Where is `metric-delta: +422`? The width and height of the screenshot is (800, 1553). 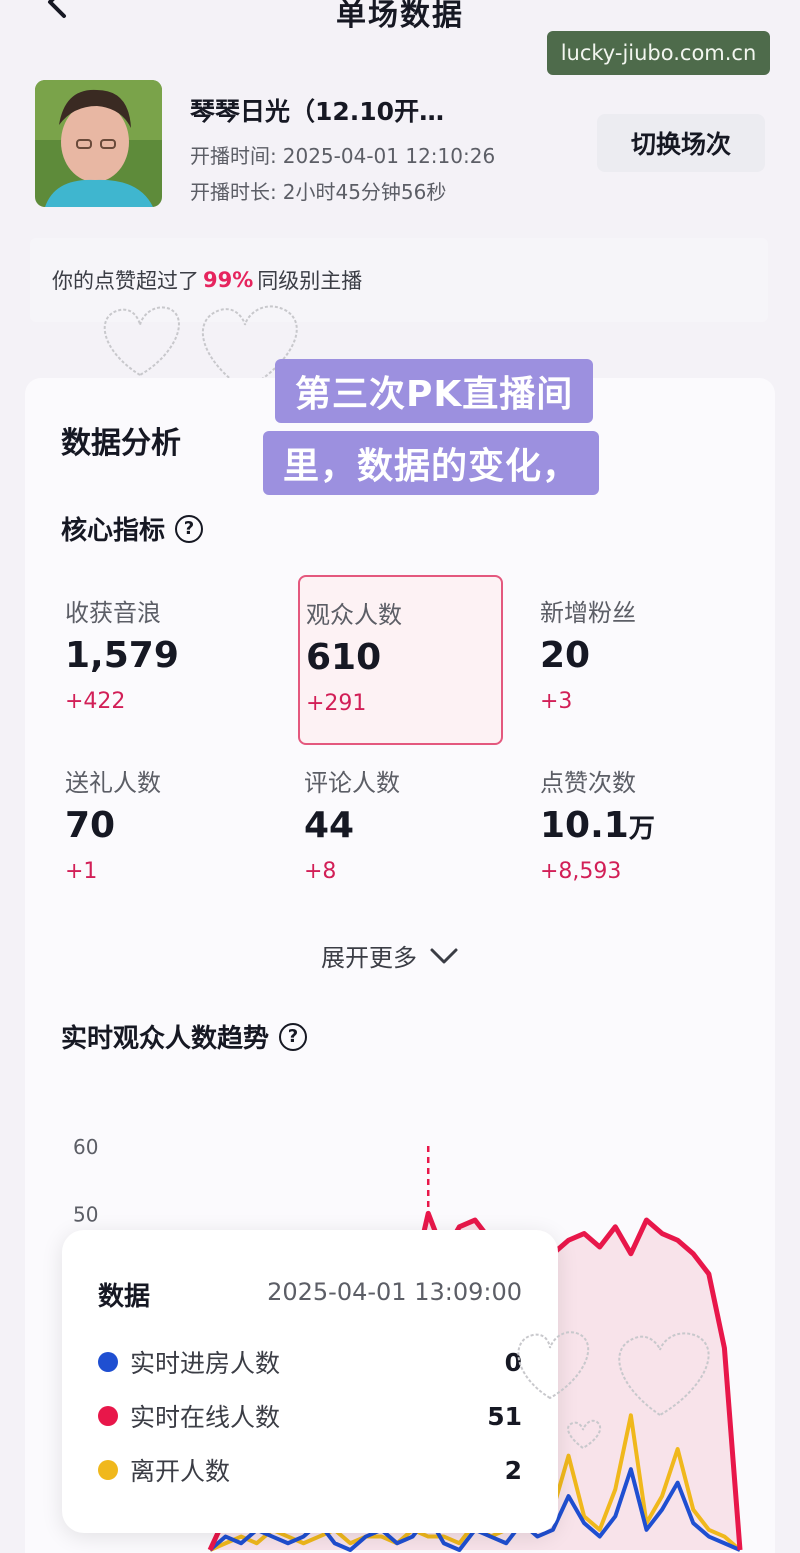
metric-delta: +422 is located at coordinates (95, 701).